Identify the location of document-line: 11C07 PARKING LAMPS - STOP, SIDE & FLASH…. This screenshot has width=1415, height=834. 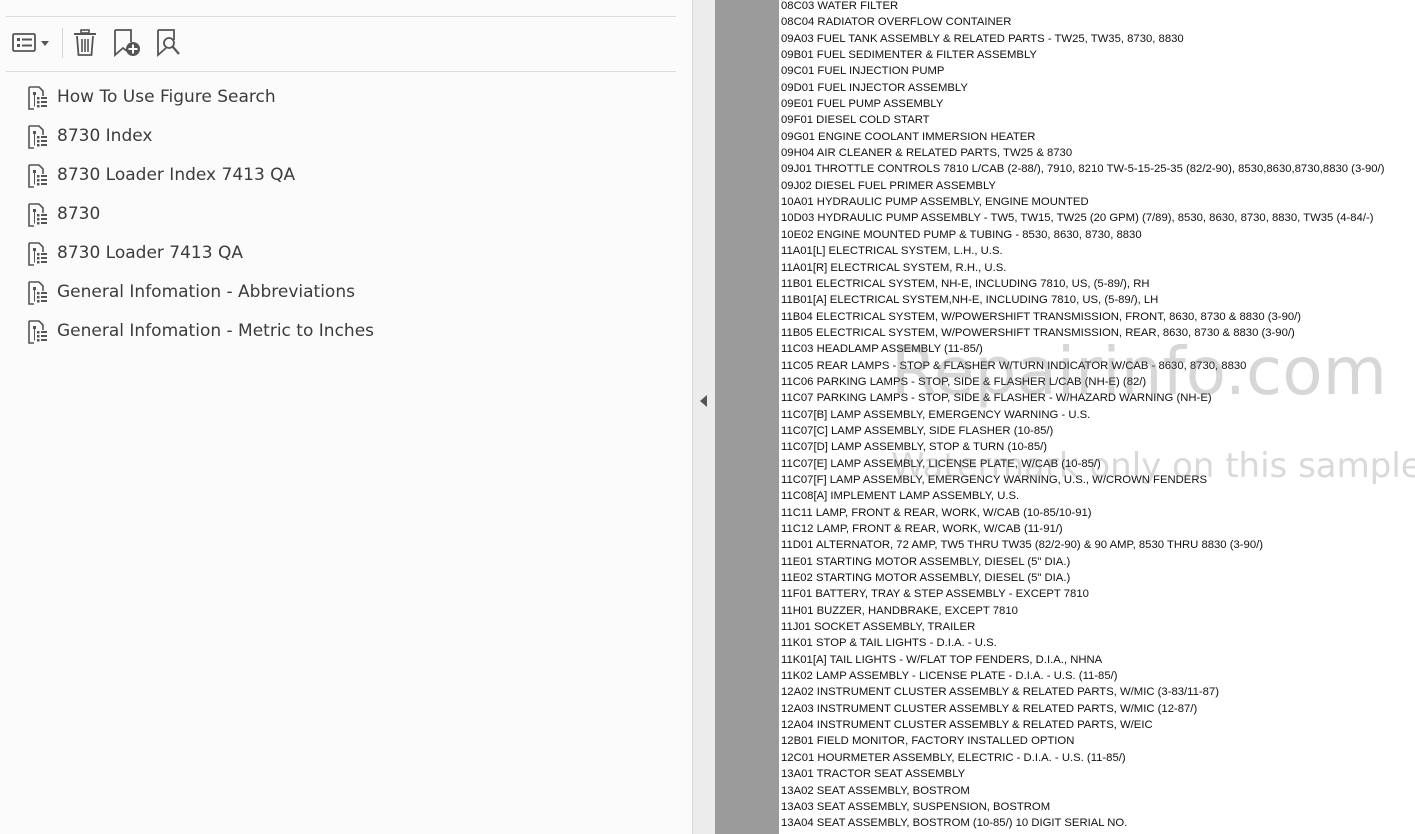
(996, 398).